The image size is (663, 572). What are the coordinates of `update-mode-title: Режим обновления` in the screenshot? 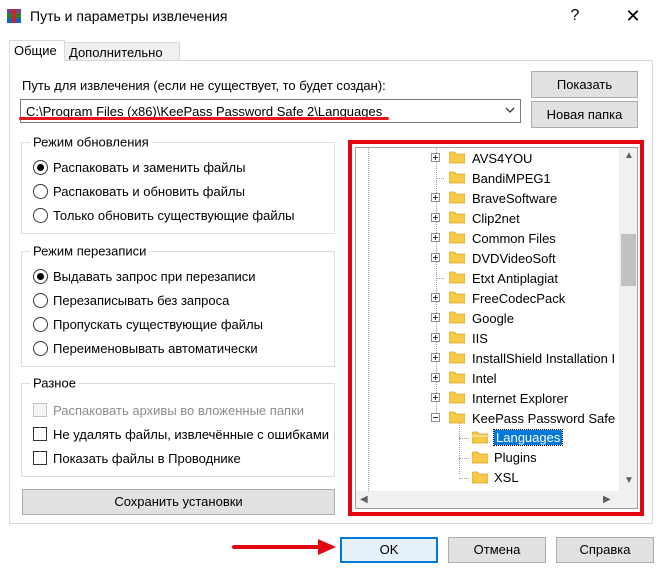 It's located at (91, 142).